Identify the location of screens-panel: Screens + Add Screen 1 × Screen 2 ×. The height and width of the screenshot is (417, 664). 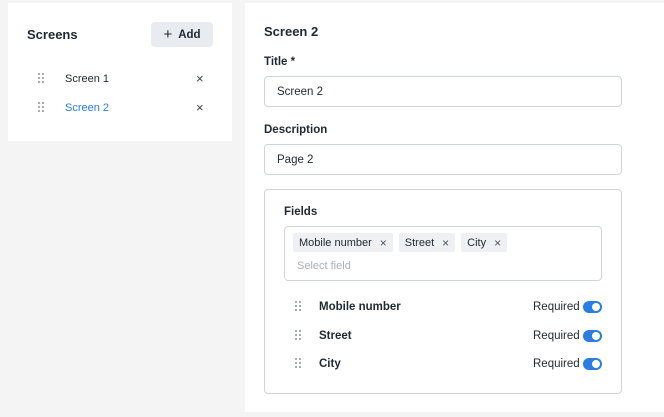
(120, 72).